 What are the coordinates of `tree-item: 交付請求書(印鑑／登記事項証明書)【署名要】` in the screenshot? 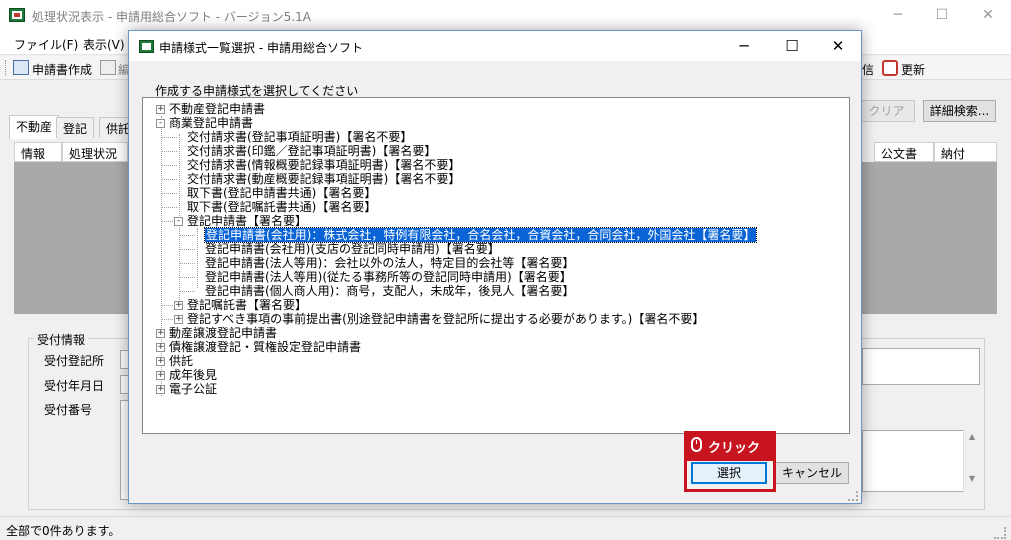 It's located at (311, 151).